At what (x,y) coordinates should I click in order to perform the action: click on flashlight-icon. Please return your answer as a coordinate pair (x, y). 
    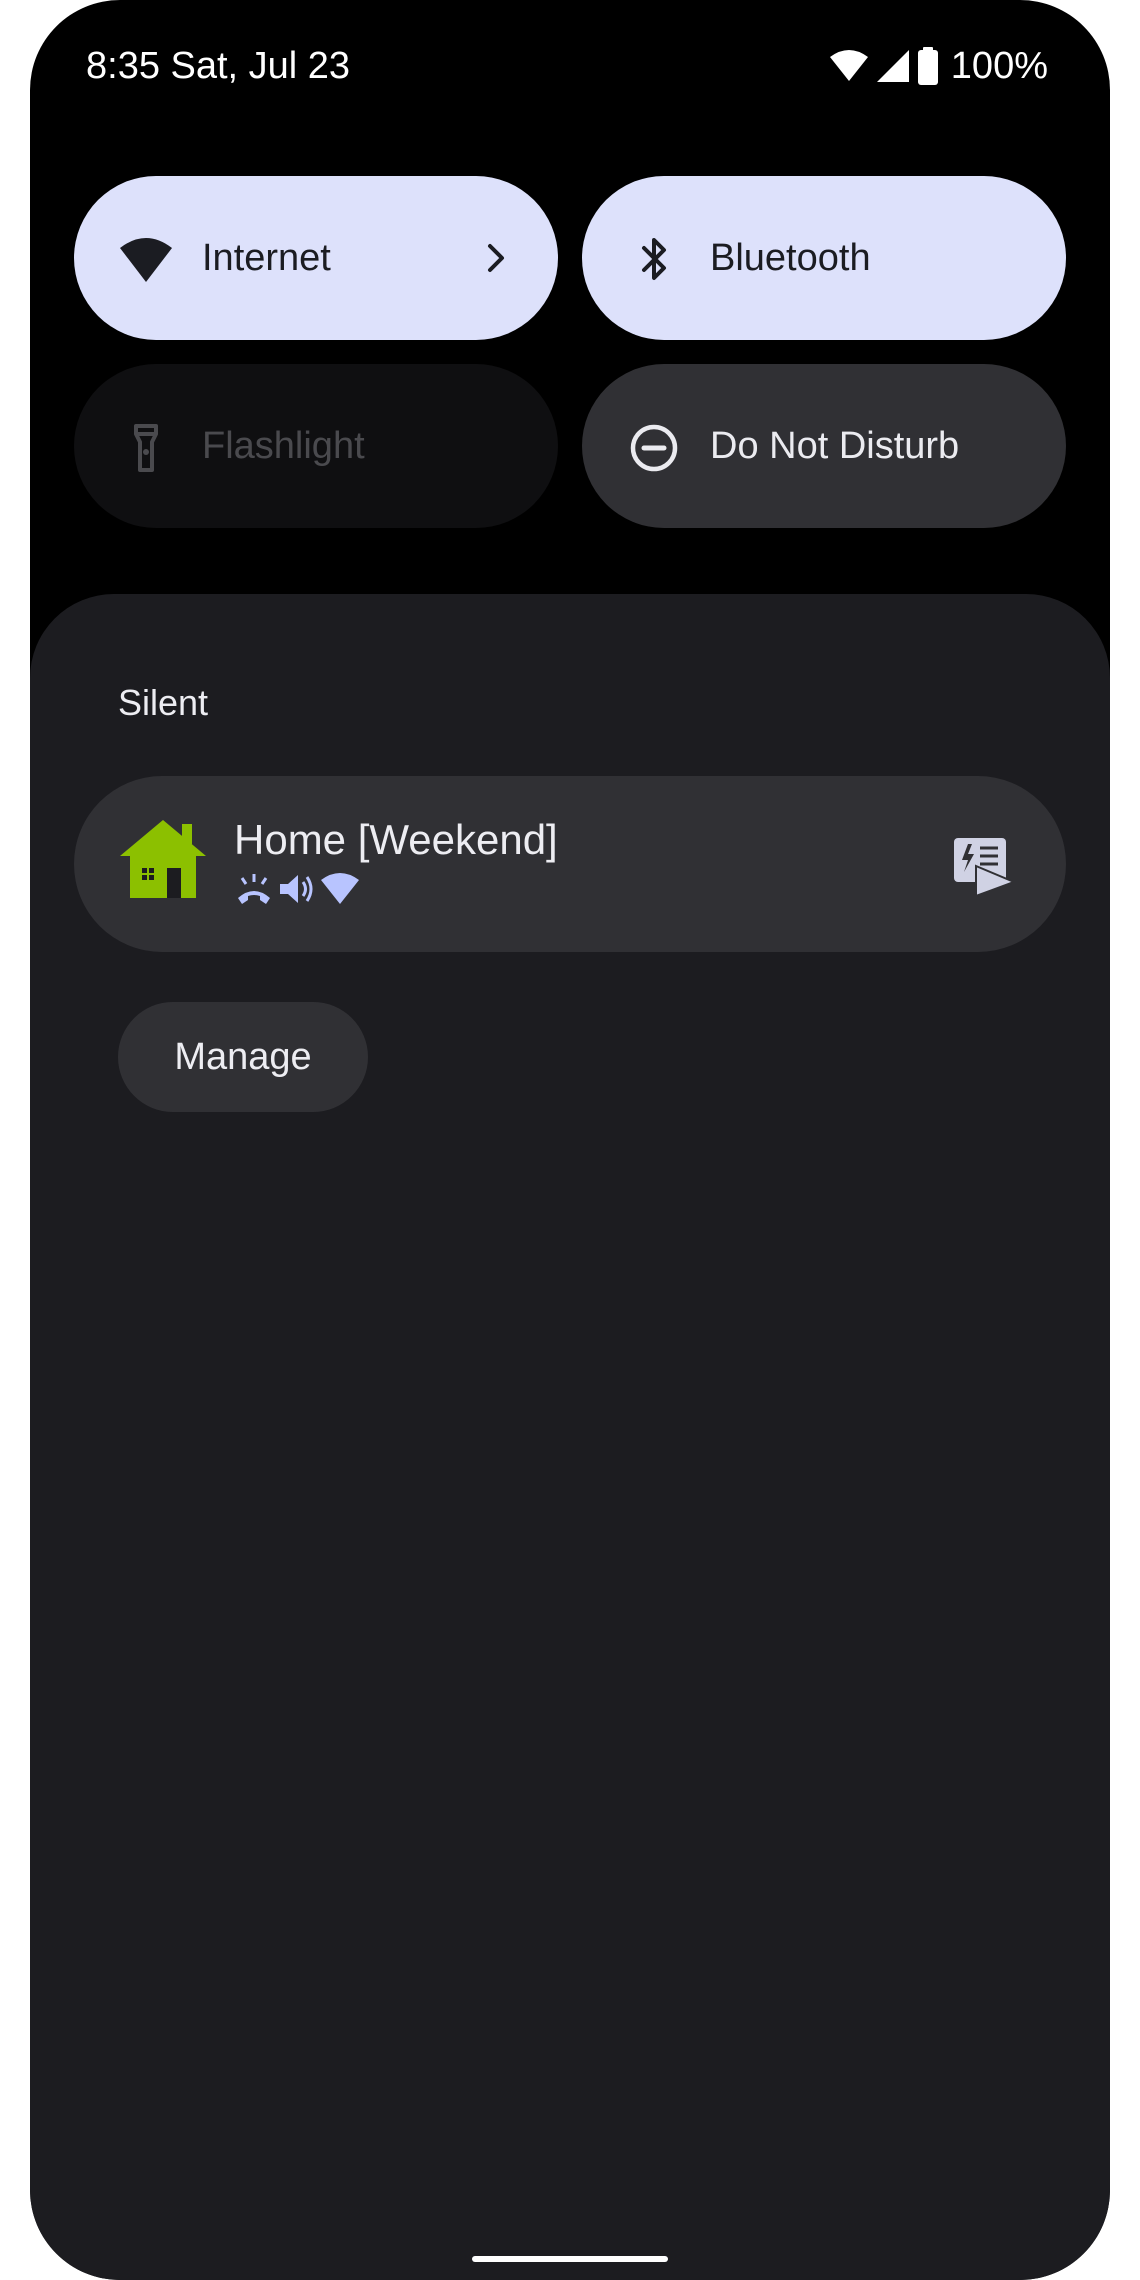
    Looking at the image, I should click on (146, 448).